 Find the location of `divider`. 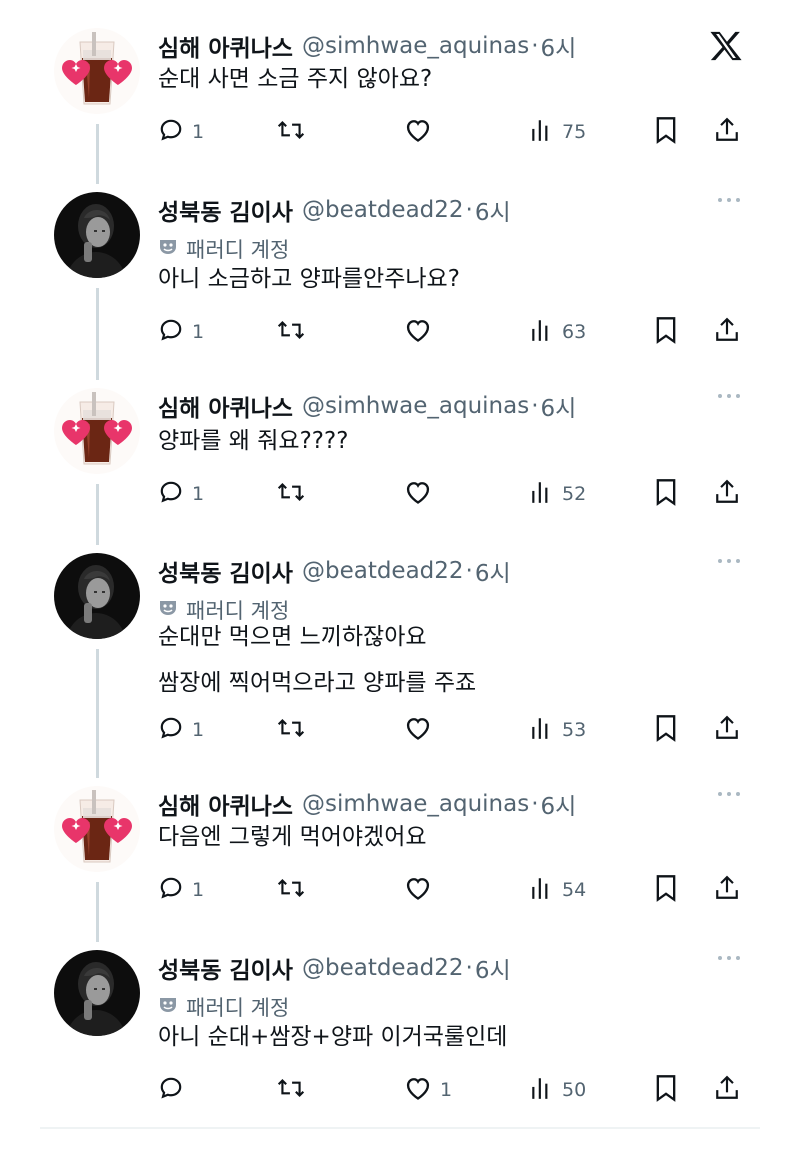

divider is located at coordinates (400, 1128).